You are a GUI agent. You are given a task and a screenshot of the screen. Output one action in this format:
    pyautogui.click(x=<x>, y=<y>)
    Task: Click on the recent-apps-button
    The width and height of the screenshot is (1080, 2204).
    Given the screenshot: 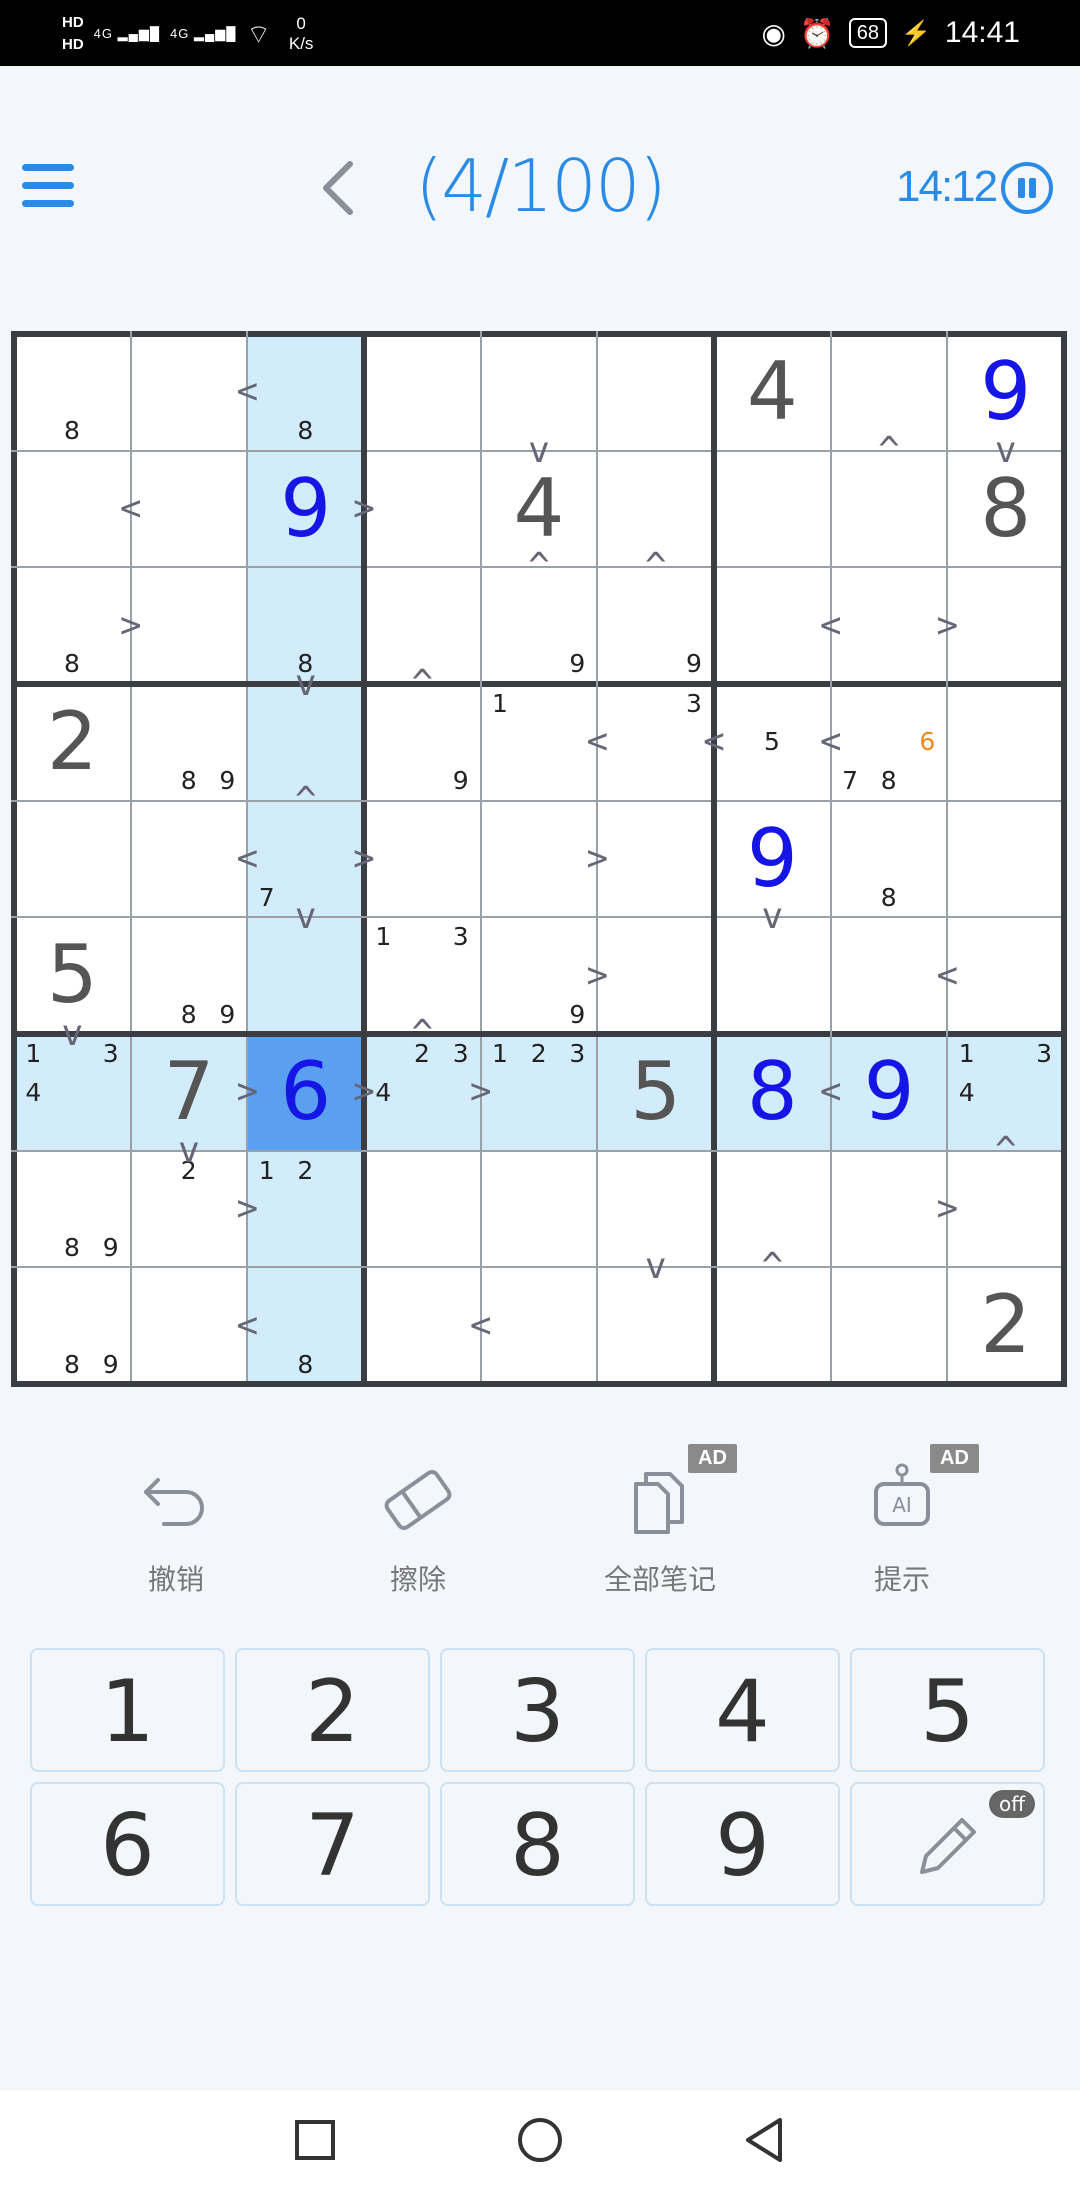 What is the action you would take?
    pyautogui.click(x=315, y=2140)
    